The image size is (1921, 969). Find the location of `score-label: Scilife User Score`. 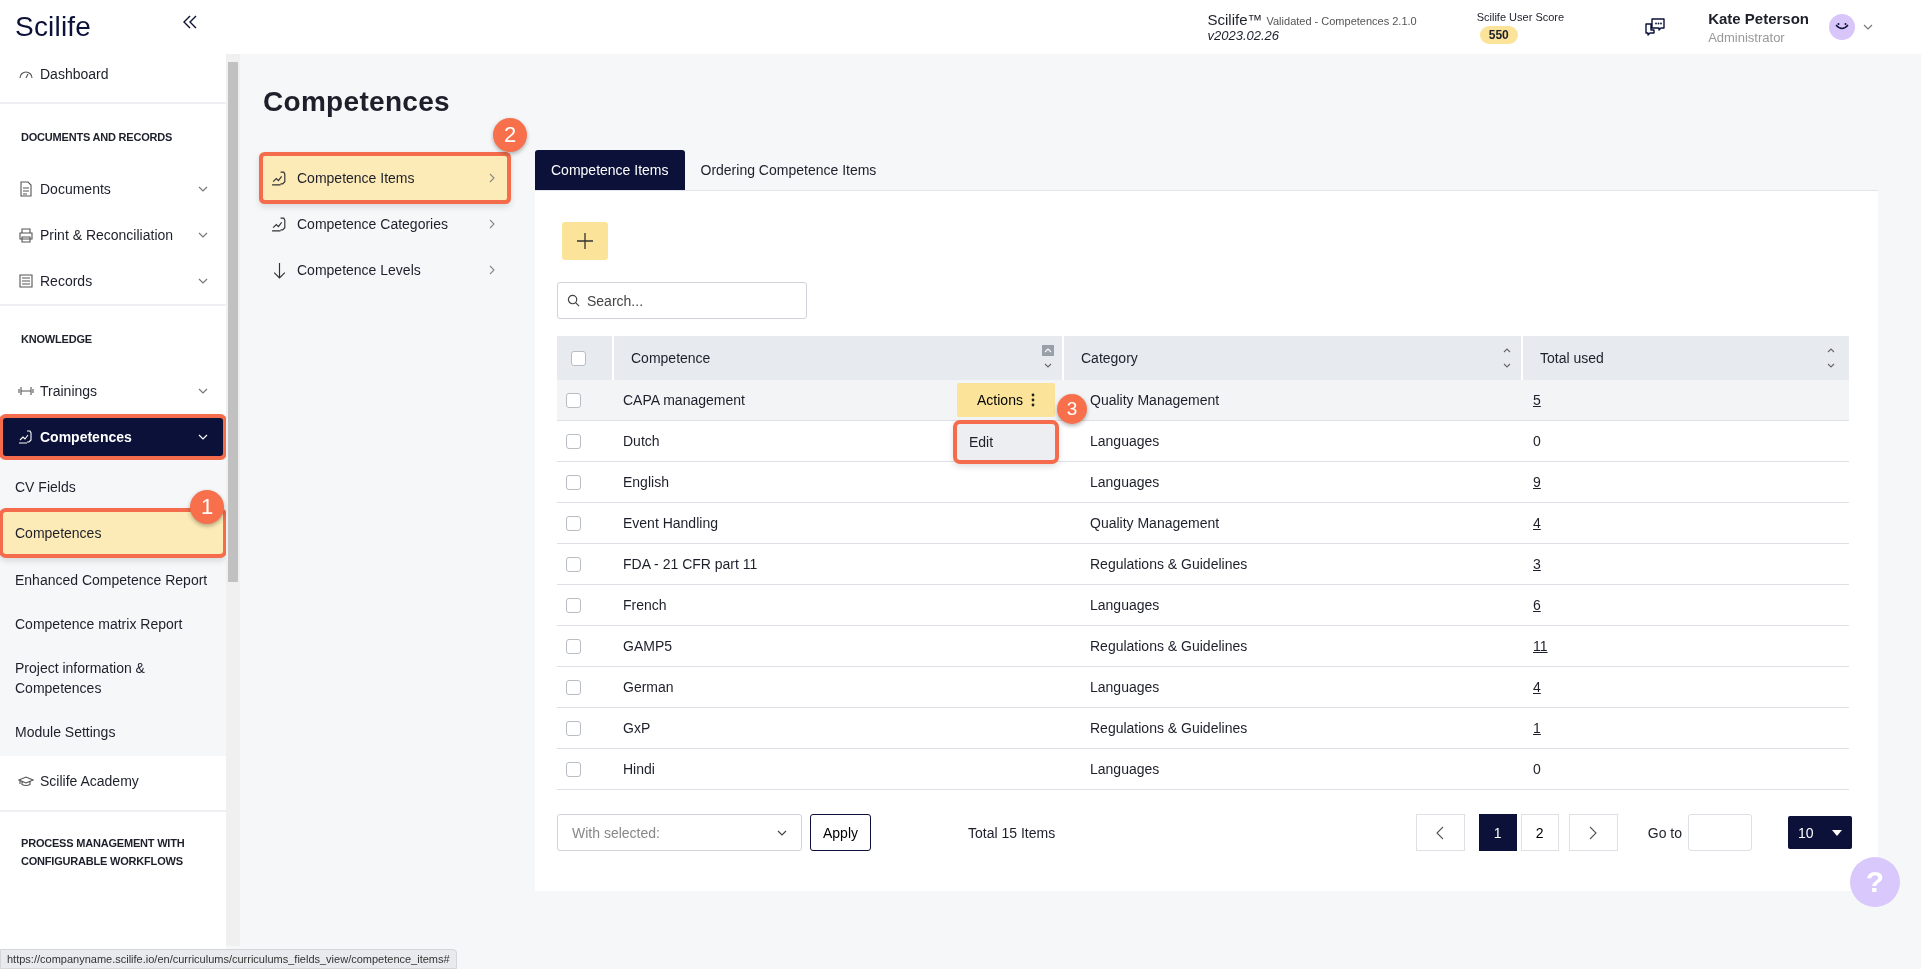

score-label: Scilife User Score is located at coordinates (1520, 16).